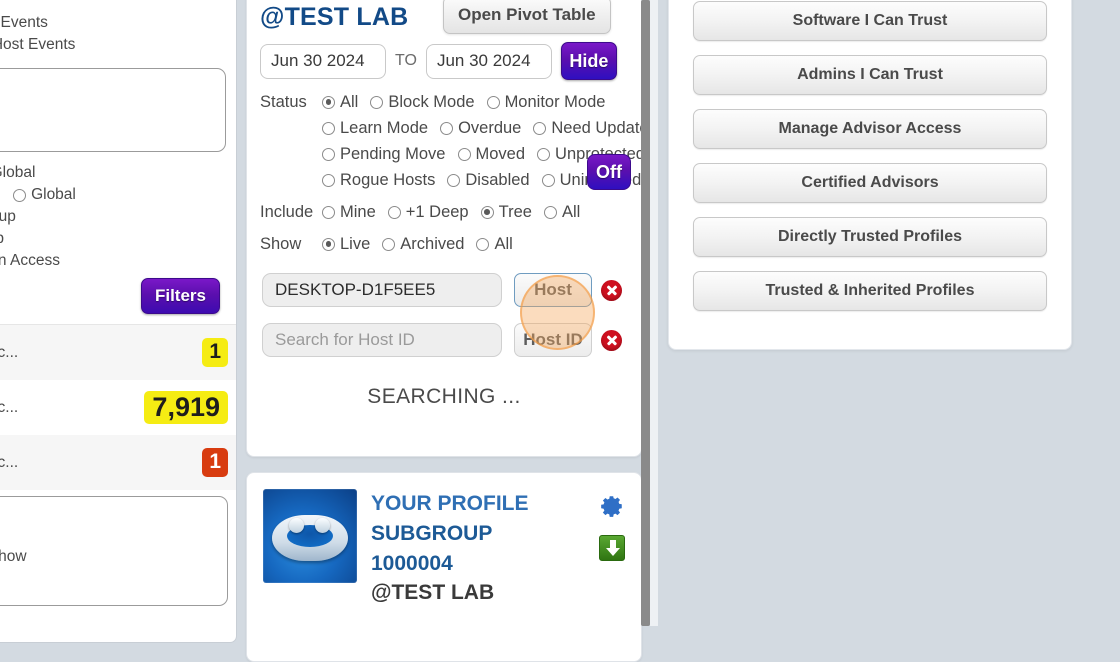  I want to click on status-option-need-update: Need Update, so click(591, 128).